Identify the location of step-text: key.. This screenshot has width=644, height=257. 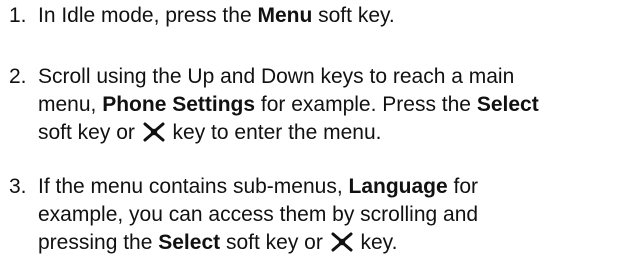
(376, 242).